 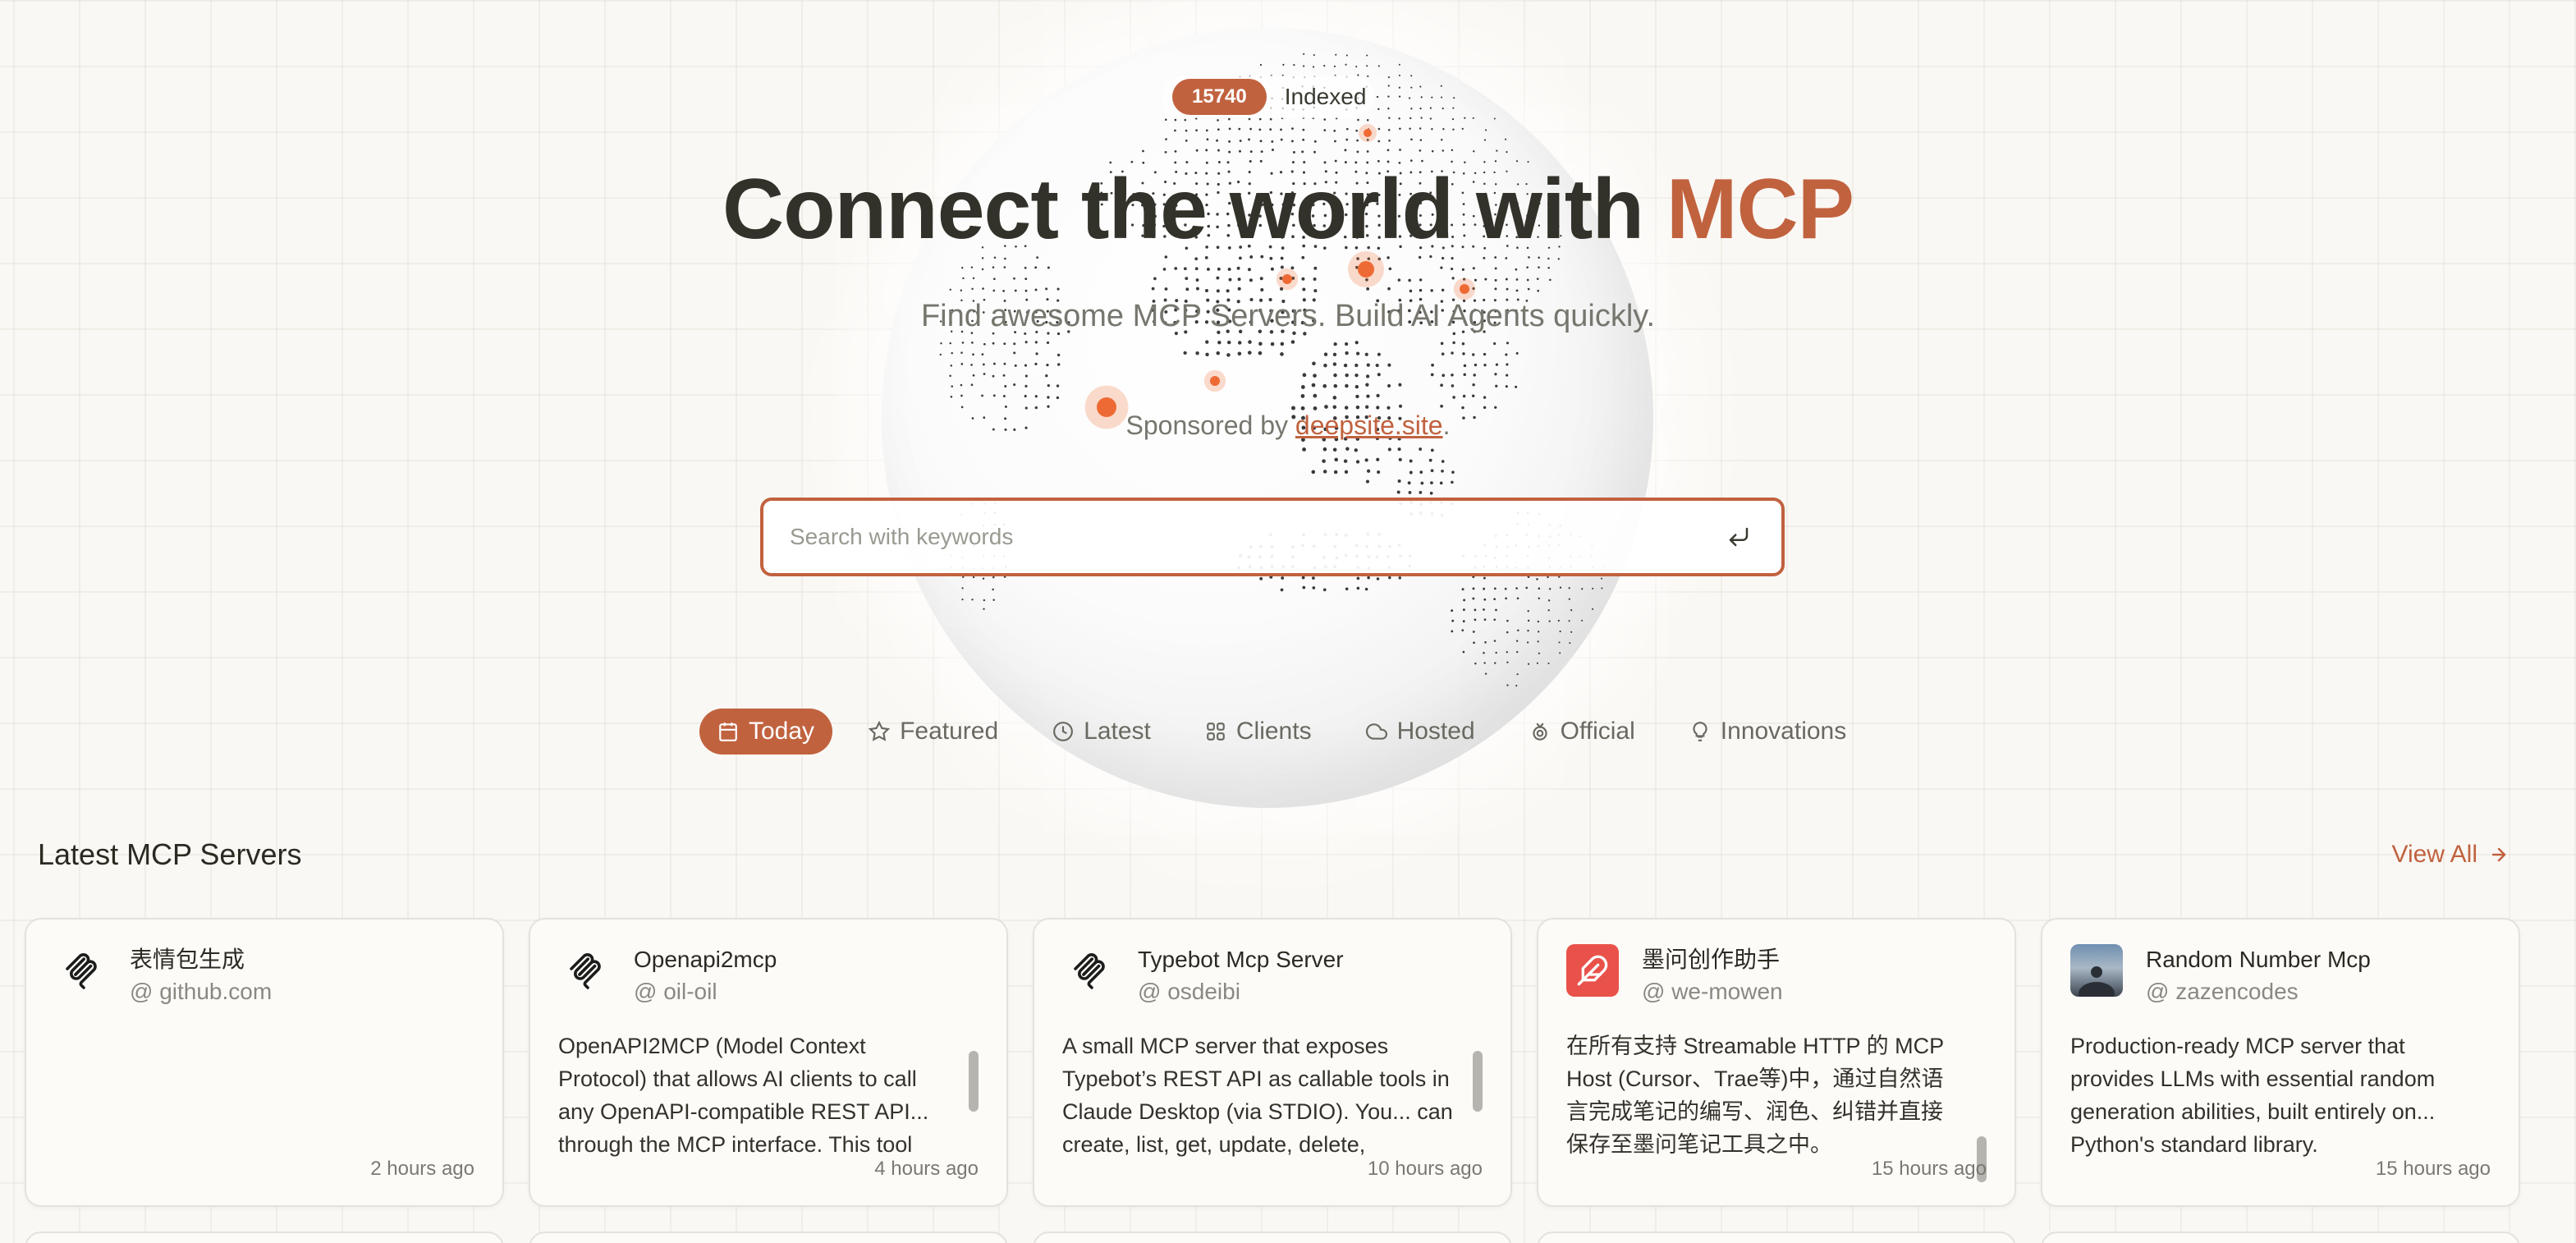 I want to click on server-card: 表情包生成 @ github.com 2 hours ago, so click(x=265, y=1062).